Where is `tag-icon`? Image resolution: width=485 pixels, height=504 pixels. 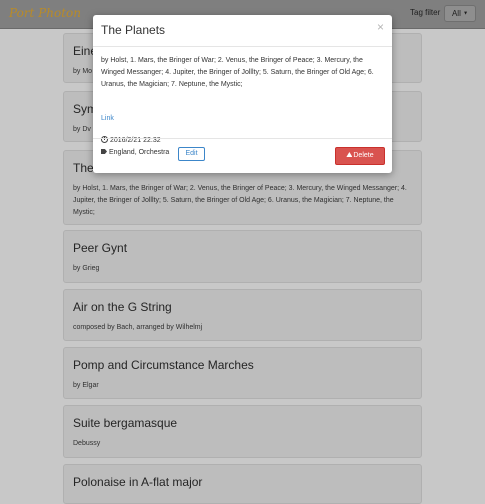
tag-icon is located at coordinates (104, 151).